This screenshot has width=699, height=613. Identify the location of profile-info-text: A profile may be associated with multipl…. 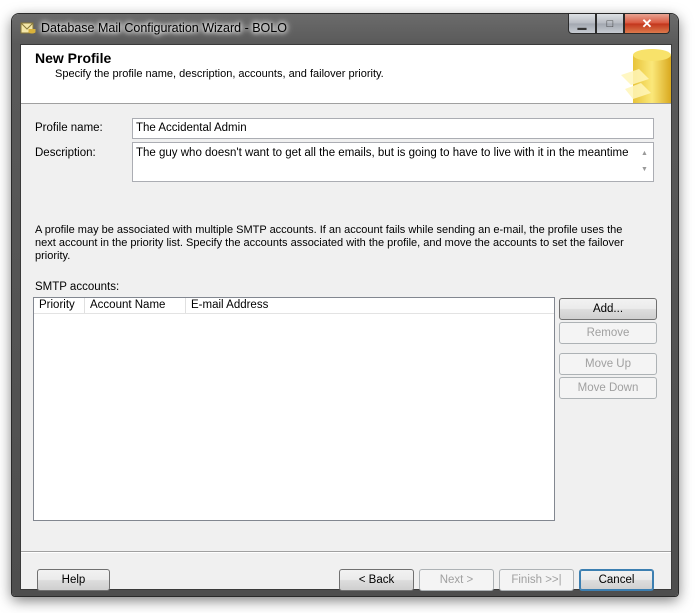
(329, 243).